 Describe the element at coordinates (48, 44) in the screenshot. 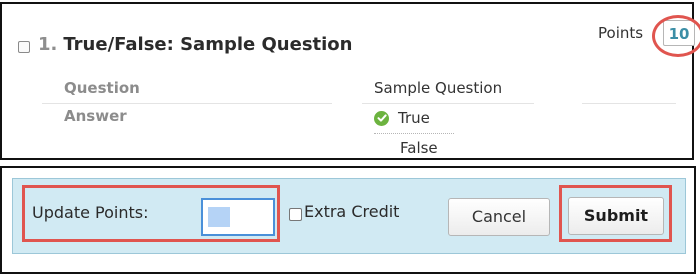

I see `question-number: 1.` at that location.